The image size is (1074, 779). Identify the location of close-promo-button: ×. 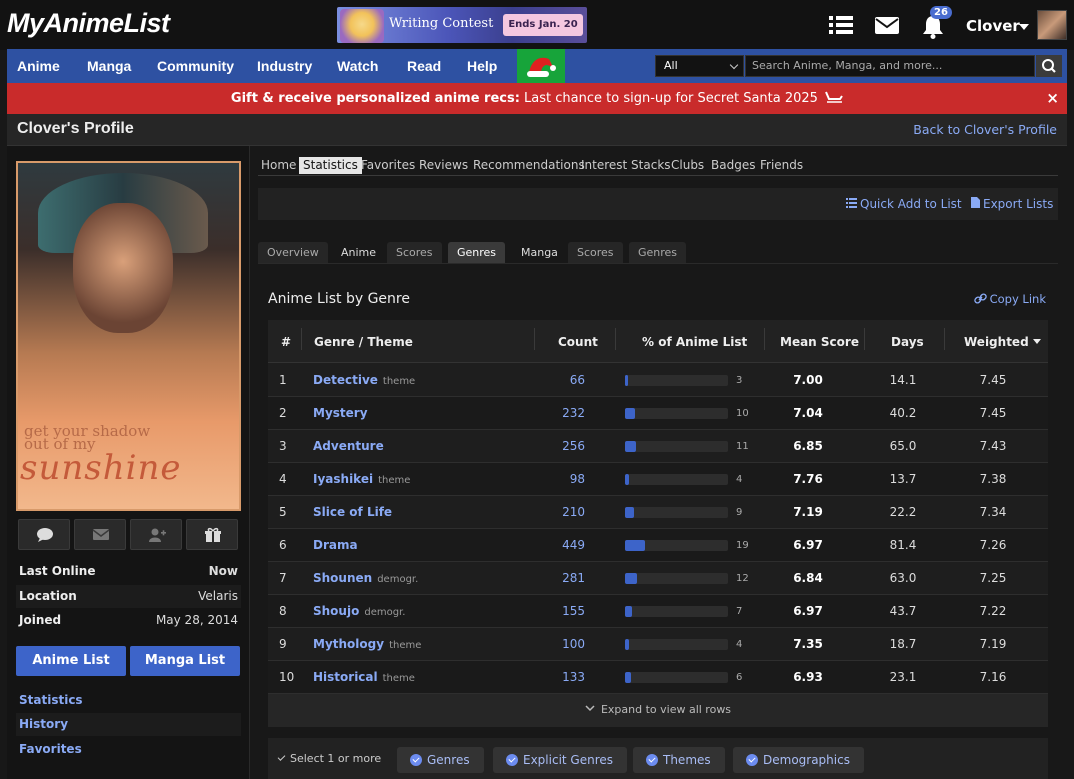
(1052, 98).